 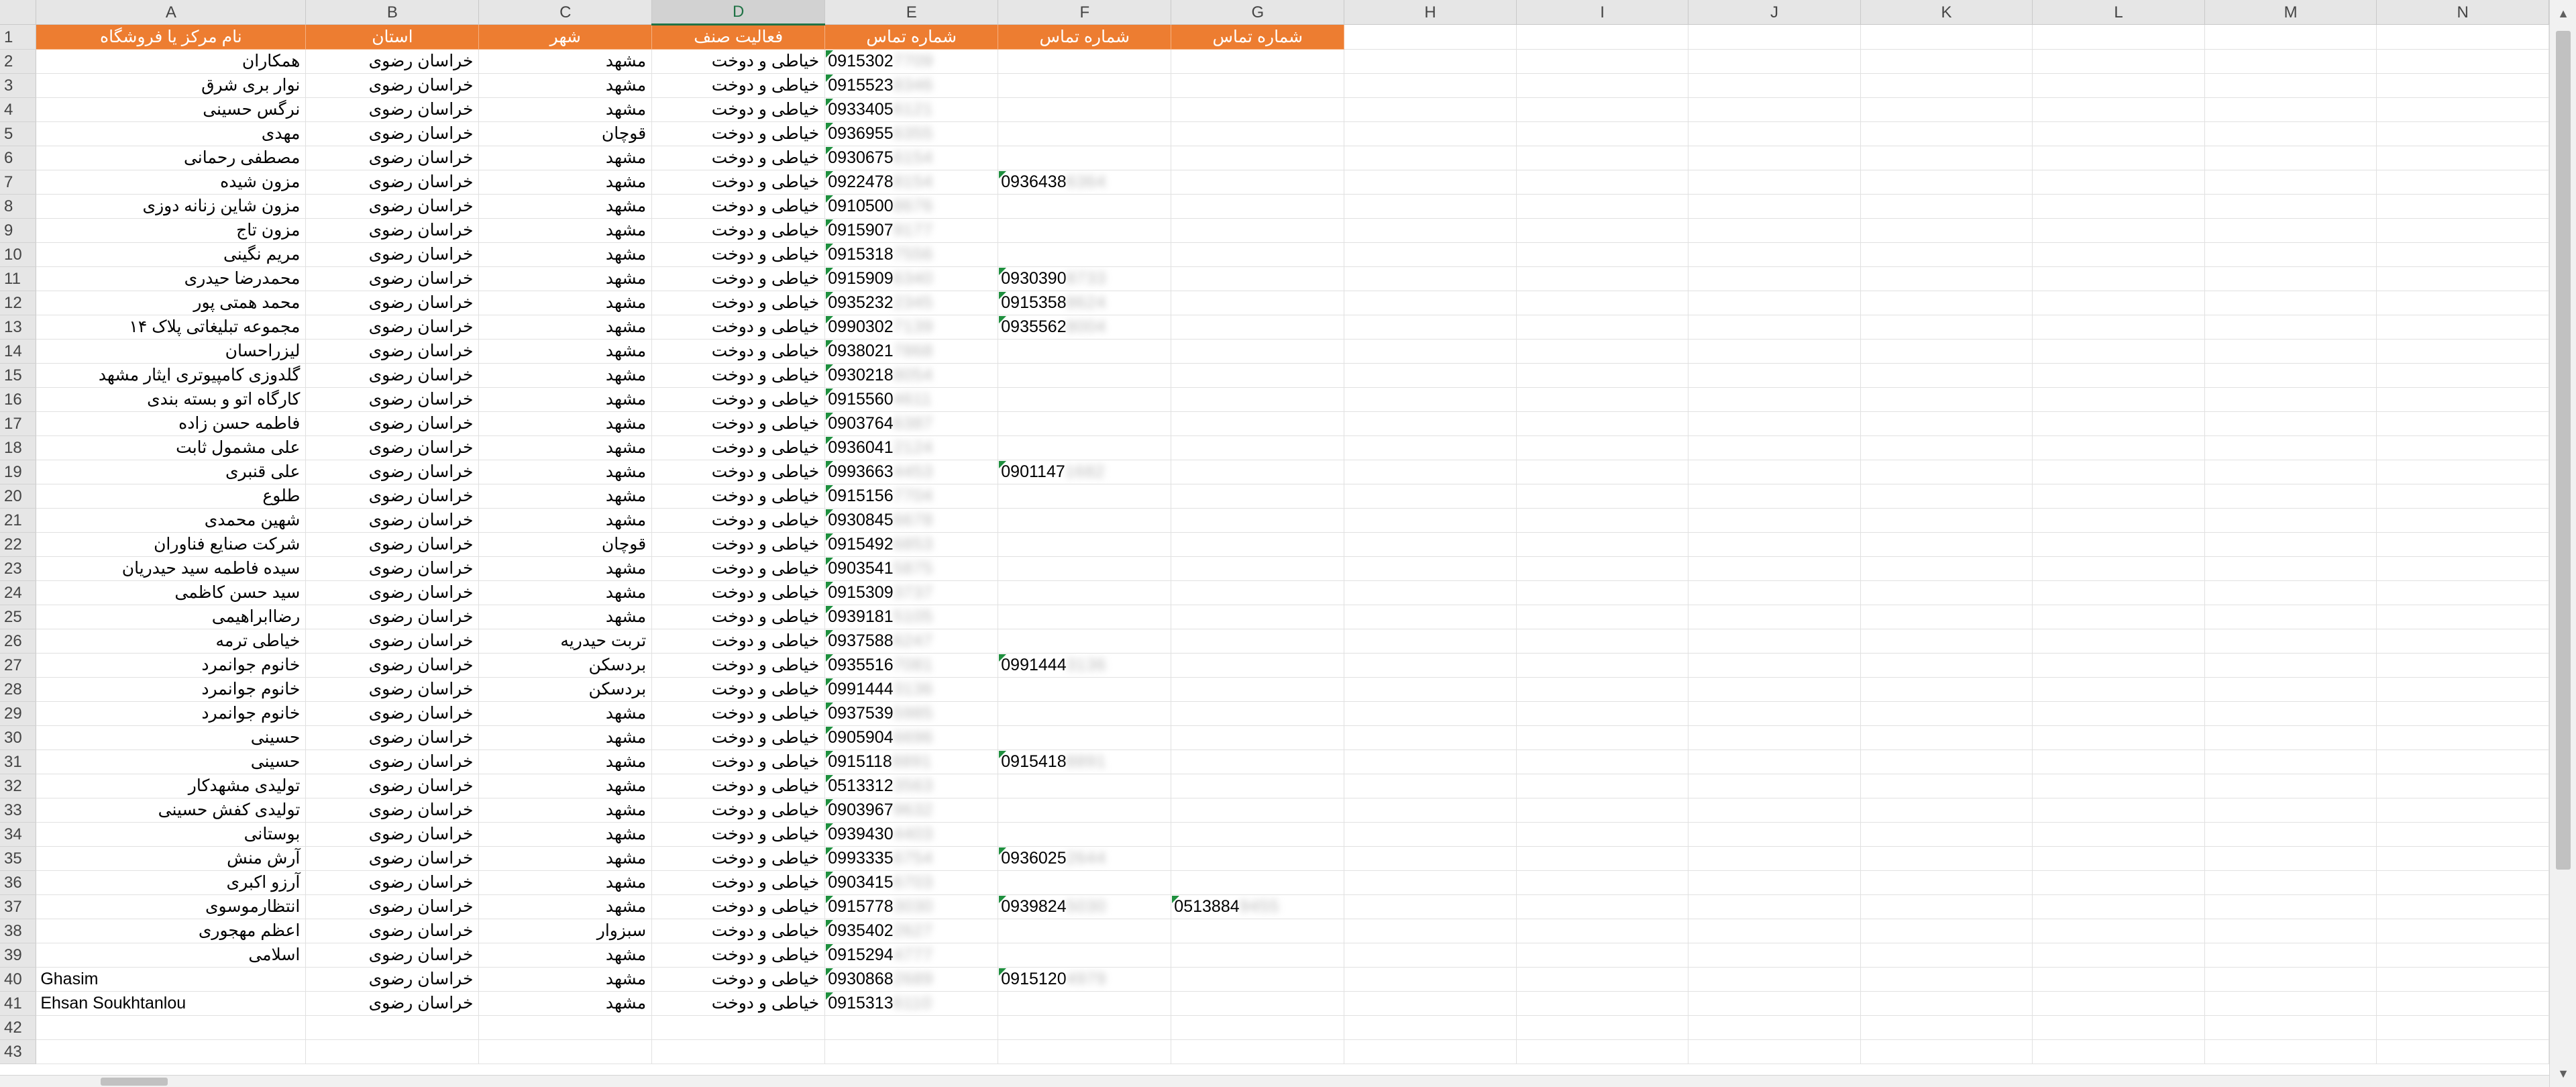 What do you see at coordinates (911, 810) in the screenshot?
I see `phone-cell: 09039679632` at bounding box center [911, 810].